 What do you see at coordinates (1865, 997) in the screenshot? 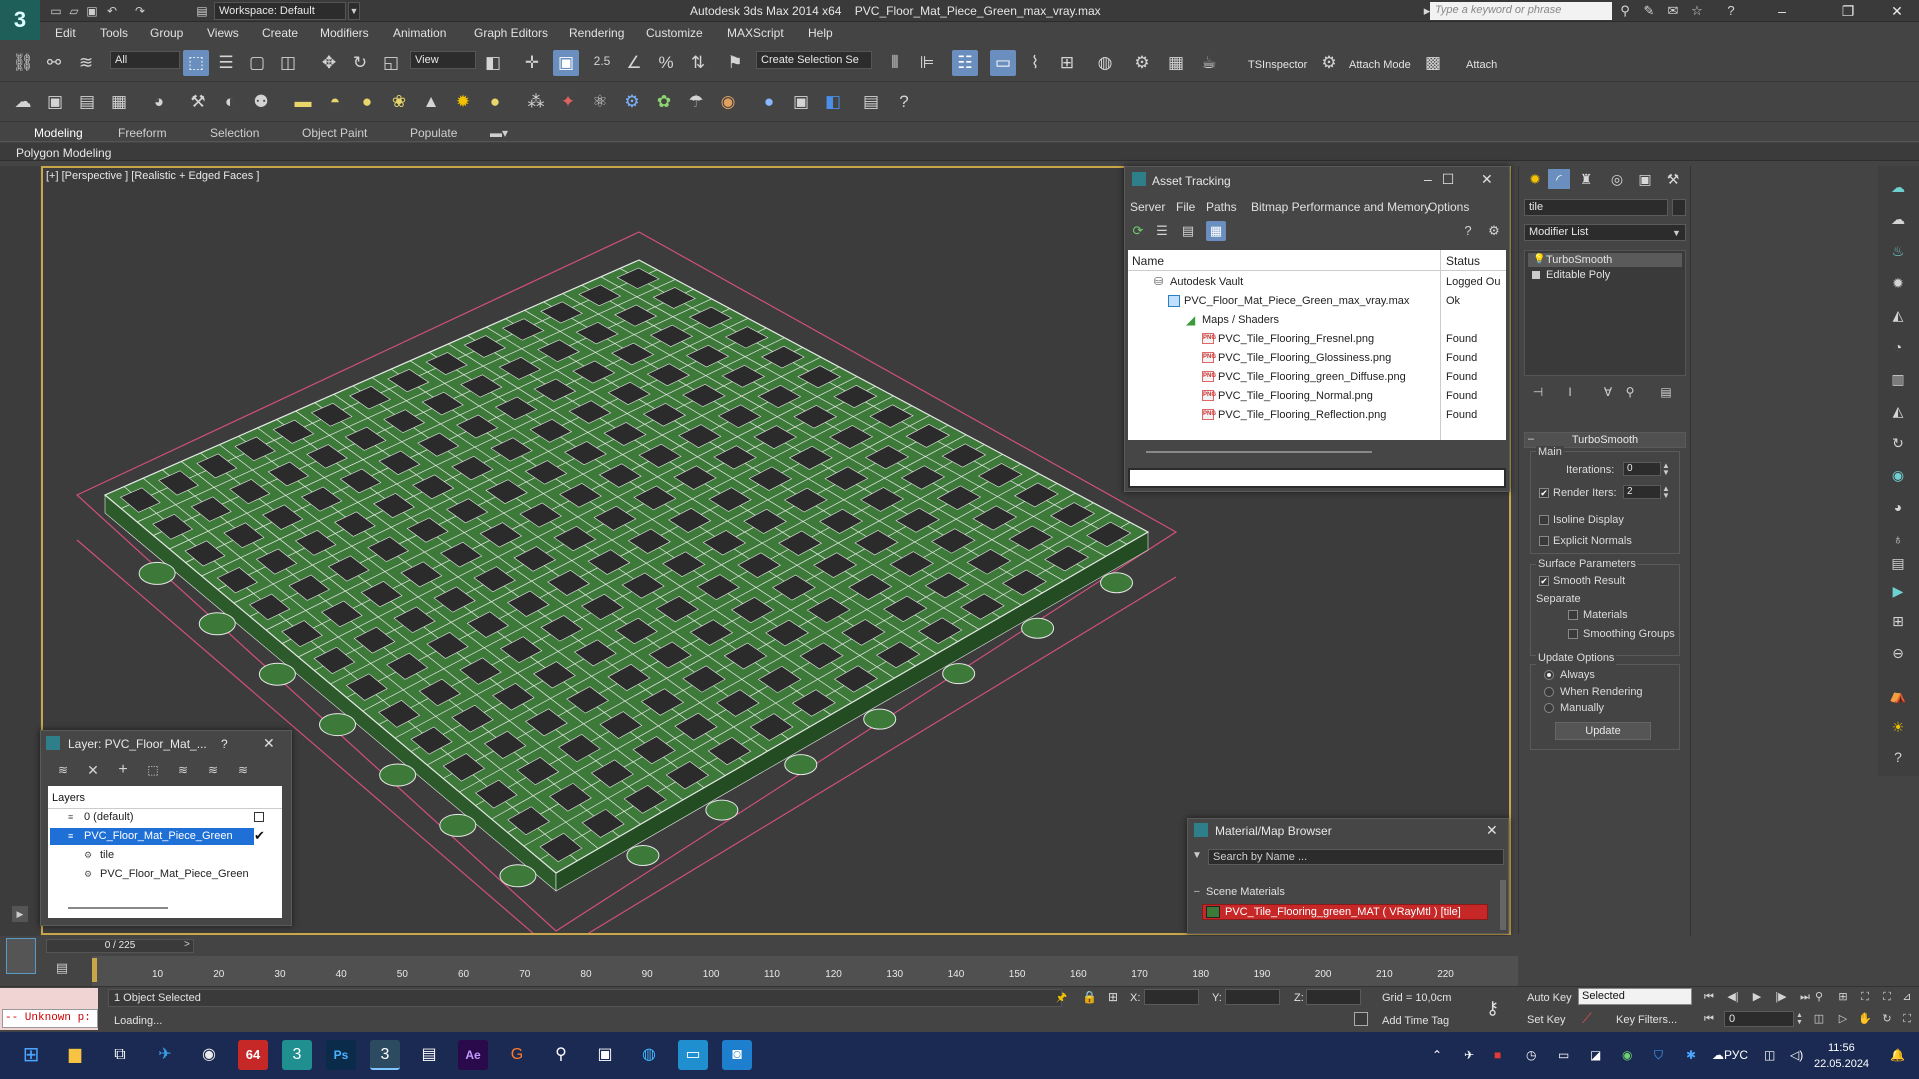
I see `zoom-extents-icon: ⛶` at bounding box center [1865, 997].